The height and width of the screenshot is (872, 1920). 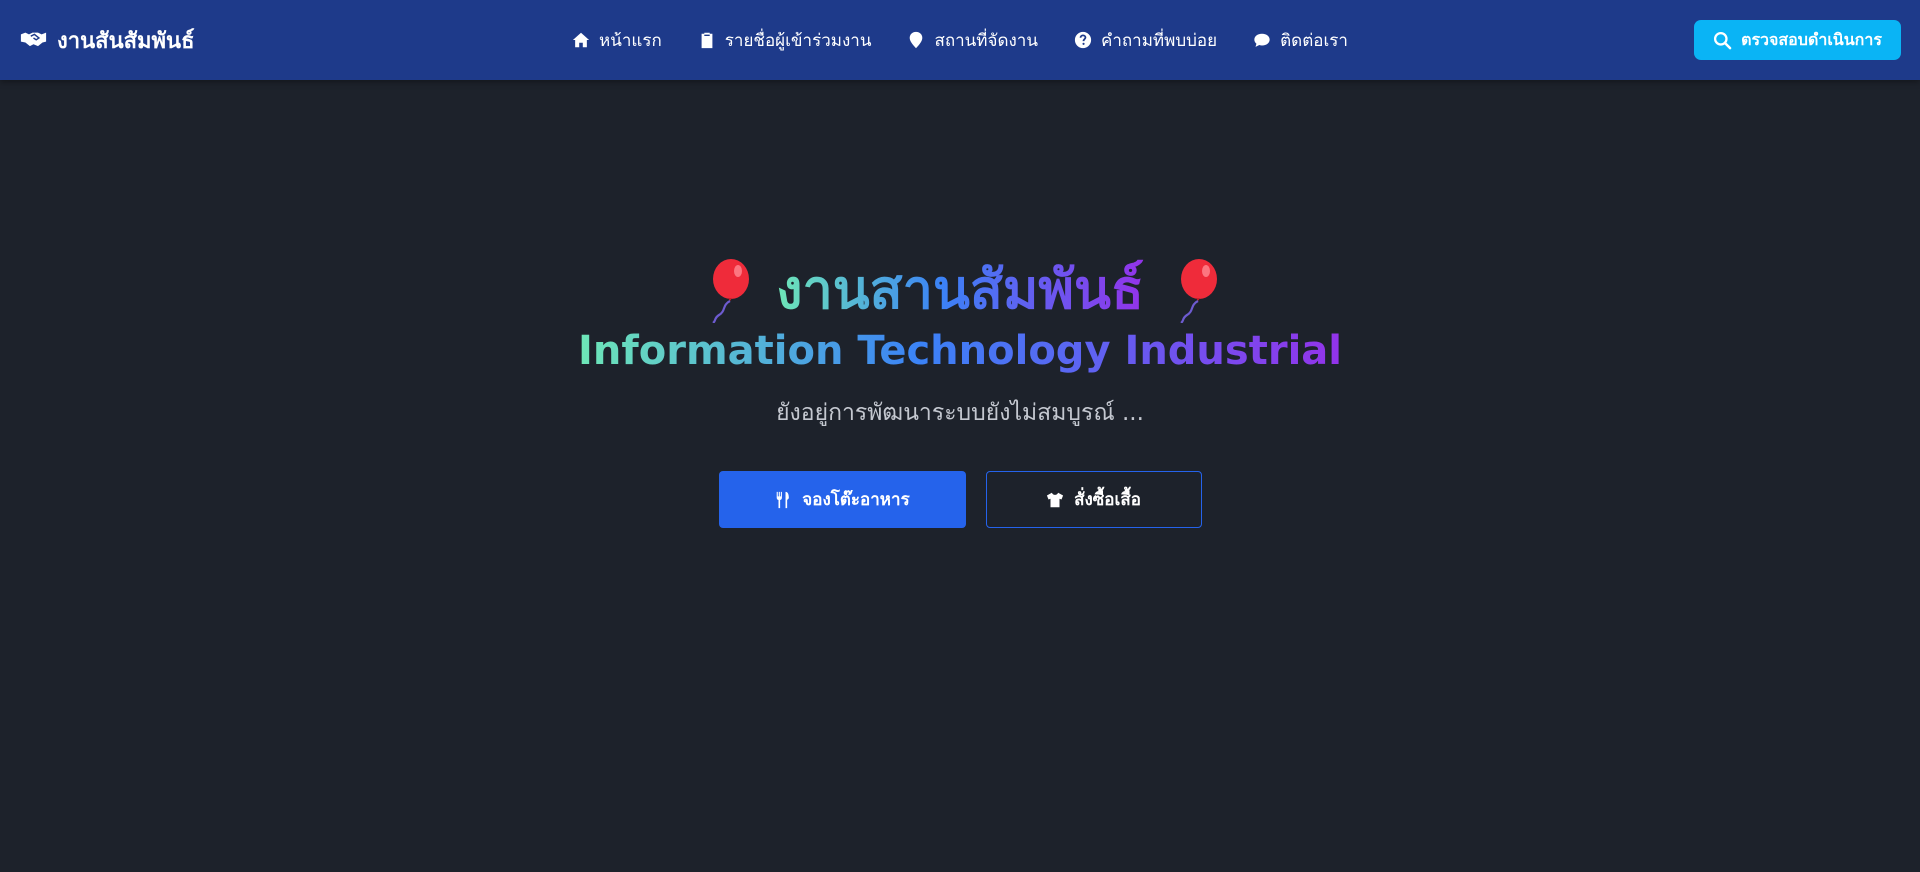 I want to click on nav-item-label: รายชื่อผู้เข้าร่วมงาน, so click(x=798, y=40).